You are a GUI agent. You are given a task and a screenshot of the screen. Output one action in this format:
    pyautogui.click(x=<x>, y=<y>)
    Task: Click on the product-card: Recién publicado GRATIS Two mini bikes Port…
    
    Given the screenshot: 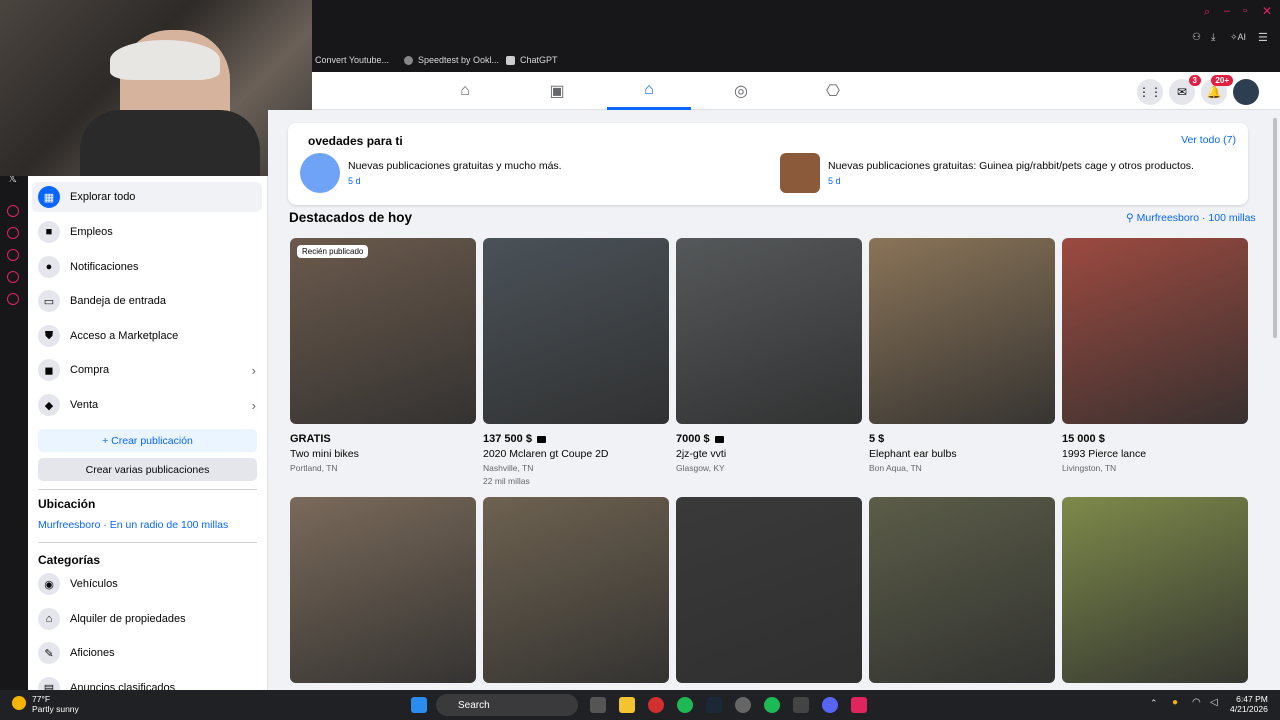 What is the action you would take?
    pyautogui.click(x=383, y=355)
    